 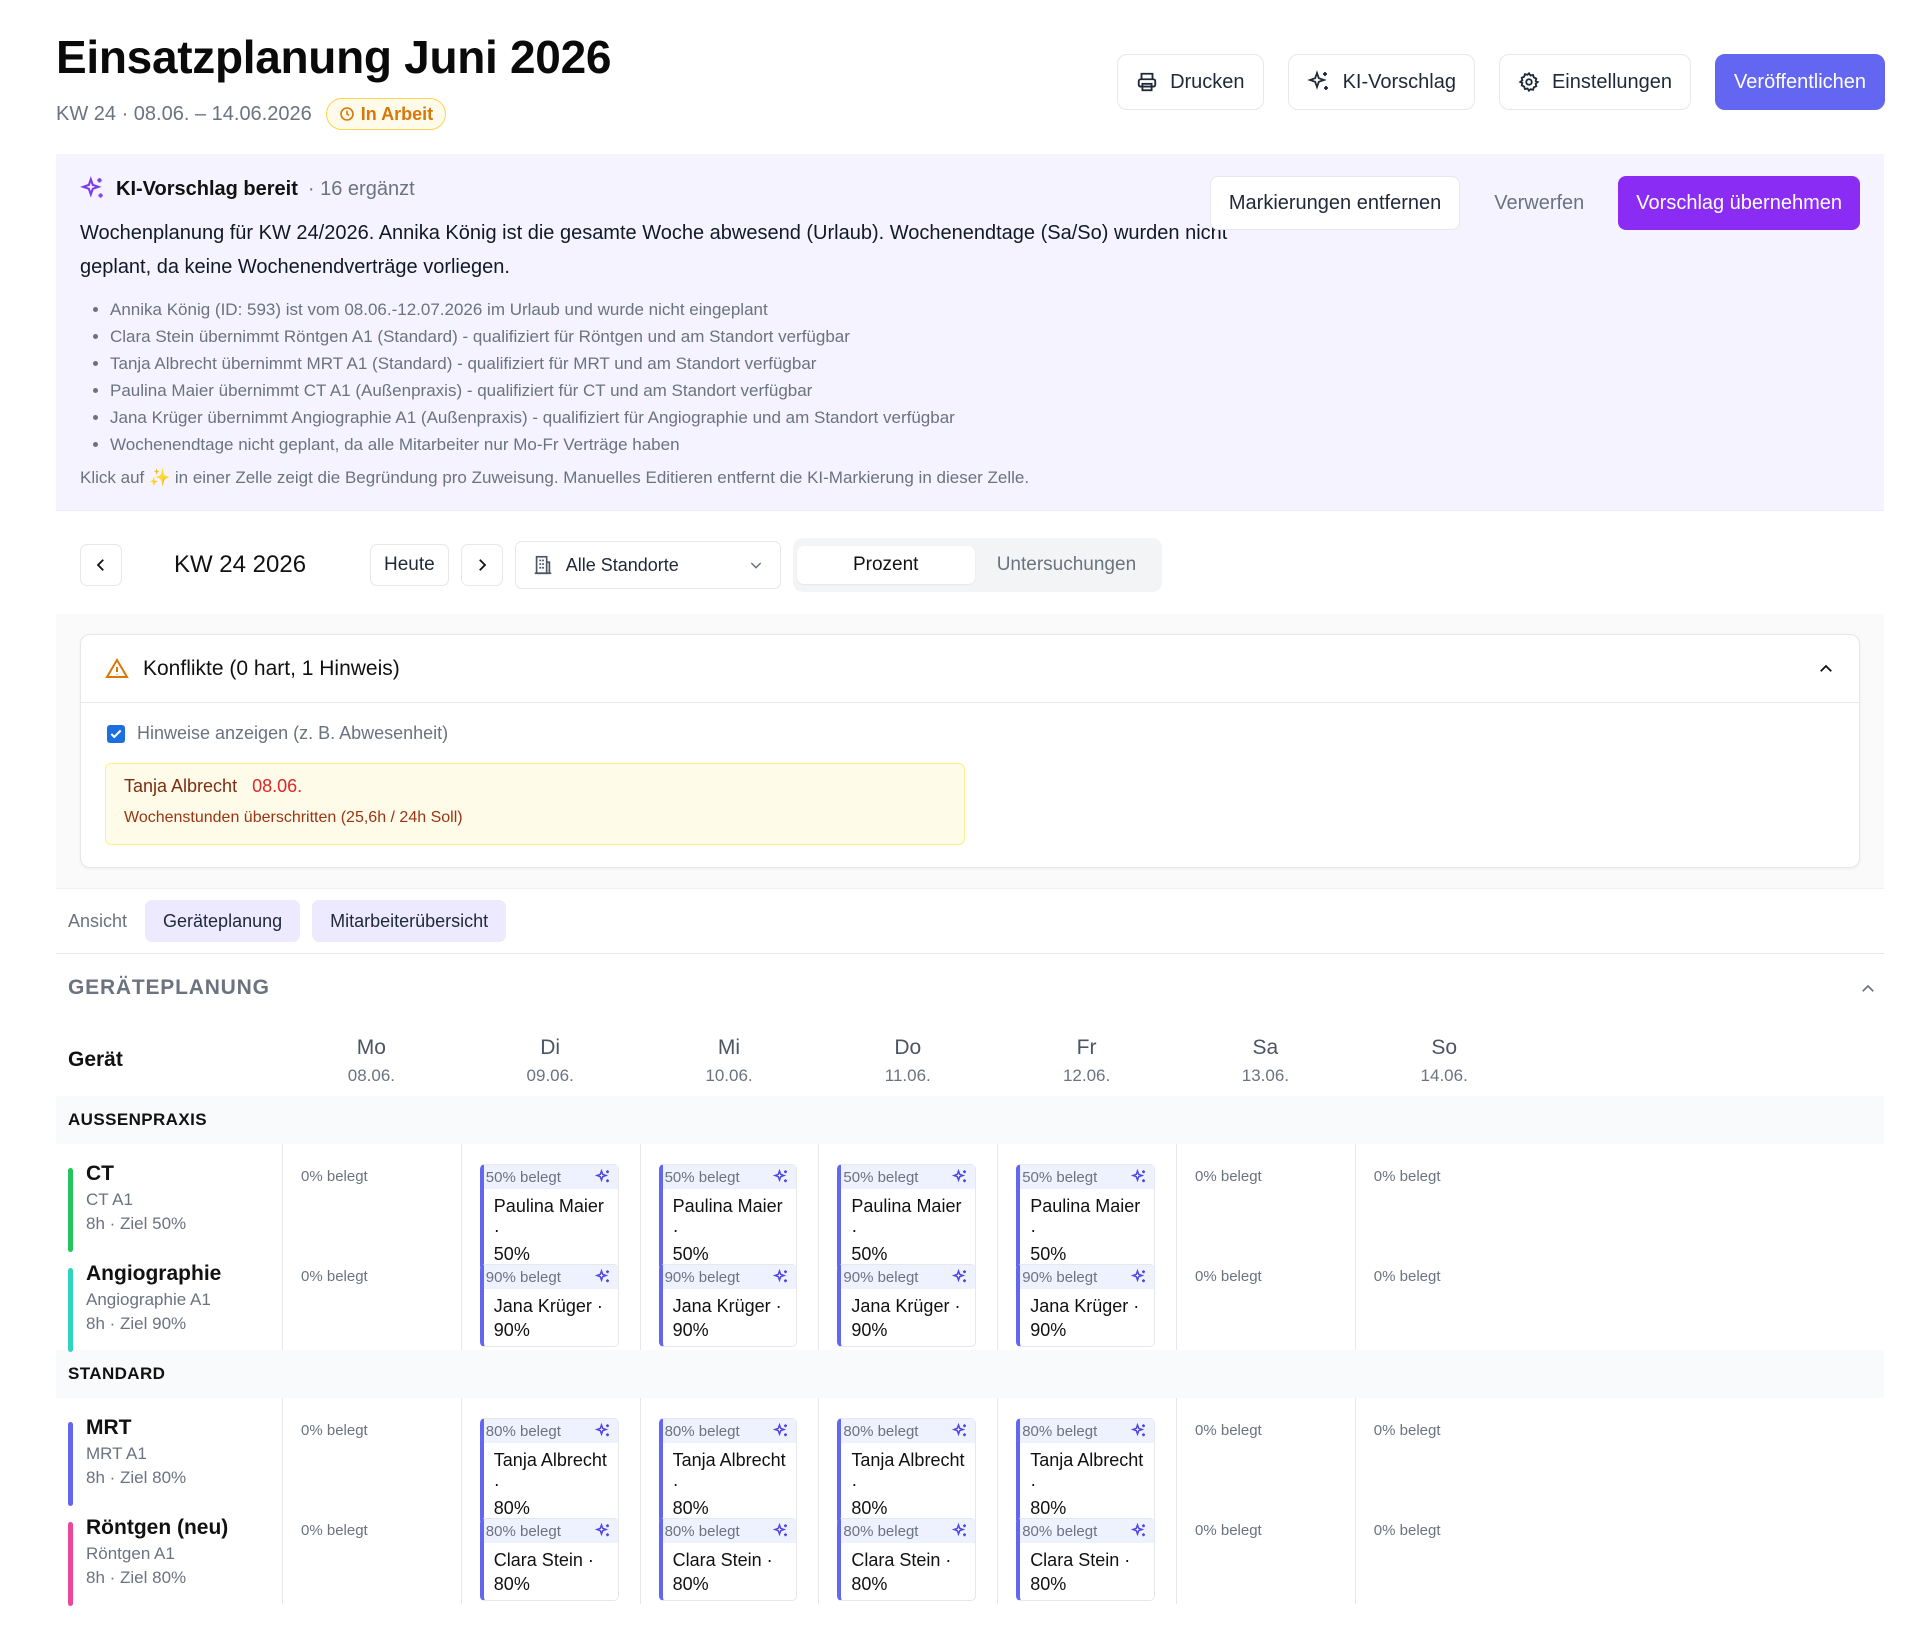 I want to click on conflicts-header: Konflikte (0 hart, 1 Hinweis), so click(x=970, y=669).